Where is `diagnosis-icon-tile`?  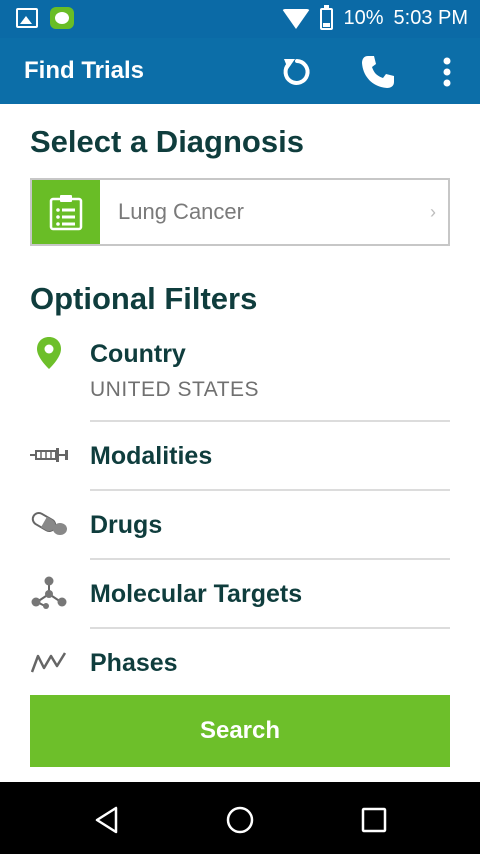 diagnosis-icon-tile is located at coordinates (66, 212).